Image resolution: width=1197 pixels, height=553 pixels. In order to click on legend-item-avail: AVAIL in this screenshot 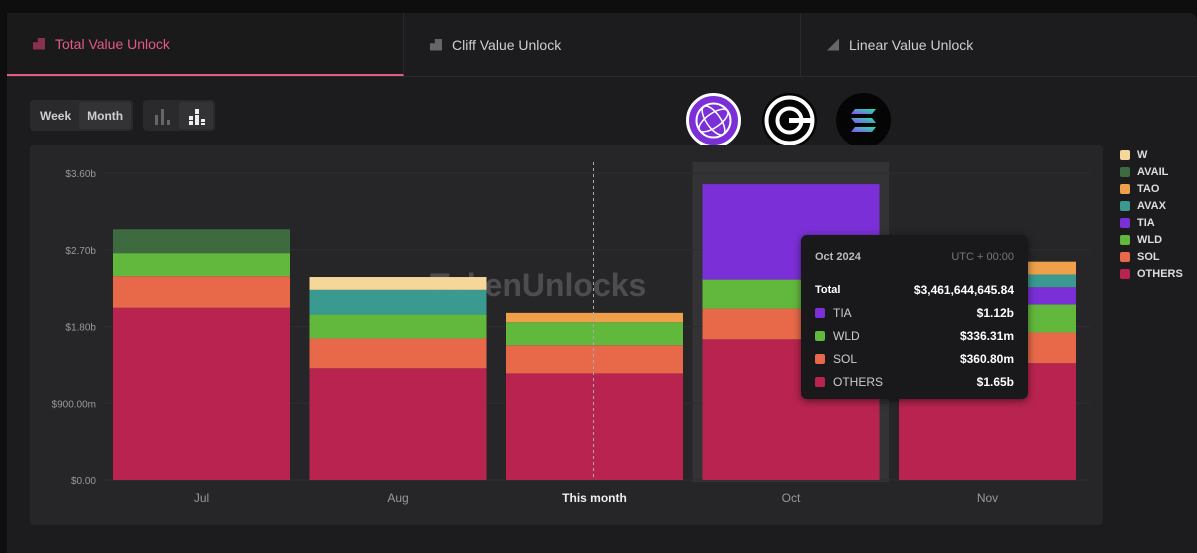, I will do `click(1151, 171)`.